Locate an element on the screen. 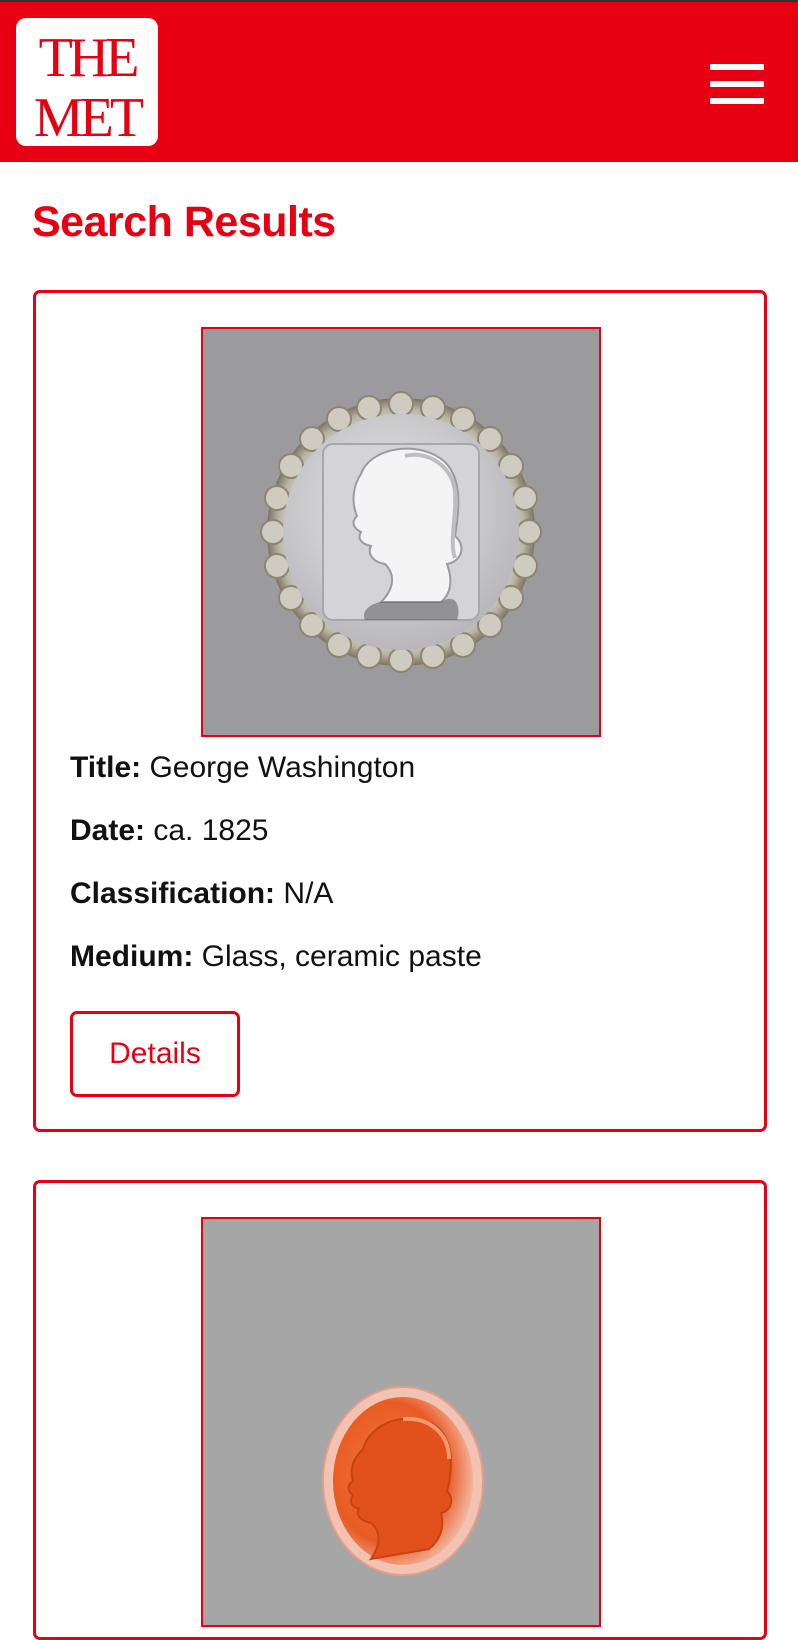 The width and height of the screenshot is (798, 1640). cameo-portrait-glass-icon is located at coordinates (401, 532).